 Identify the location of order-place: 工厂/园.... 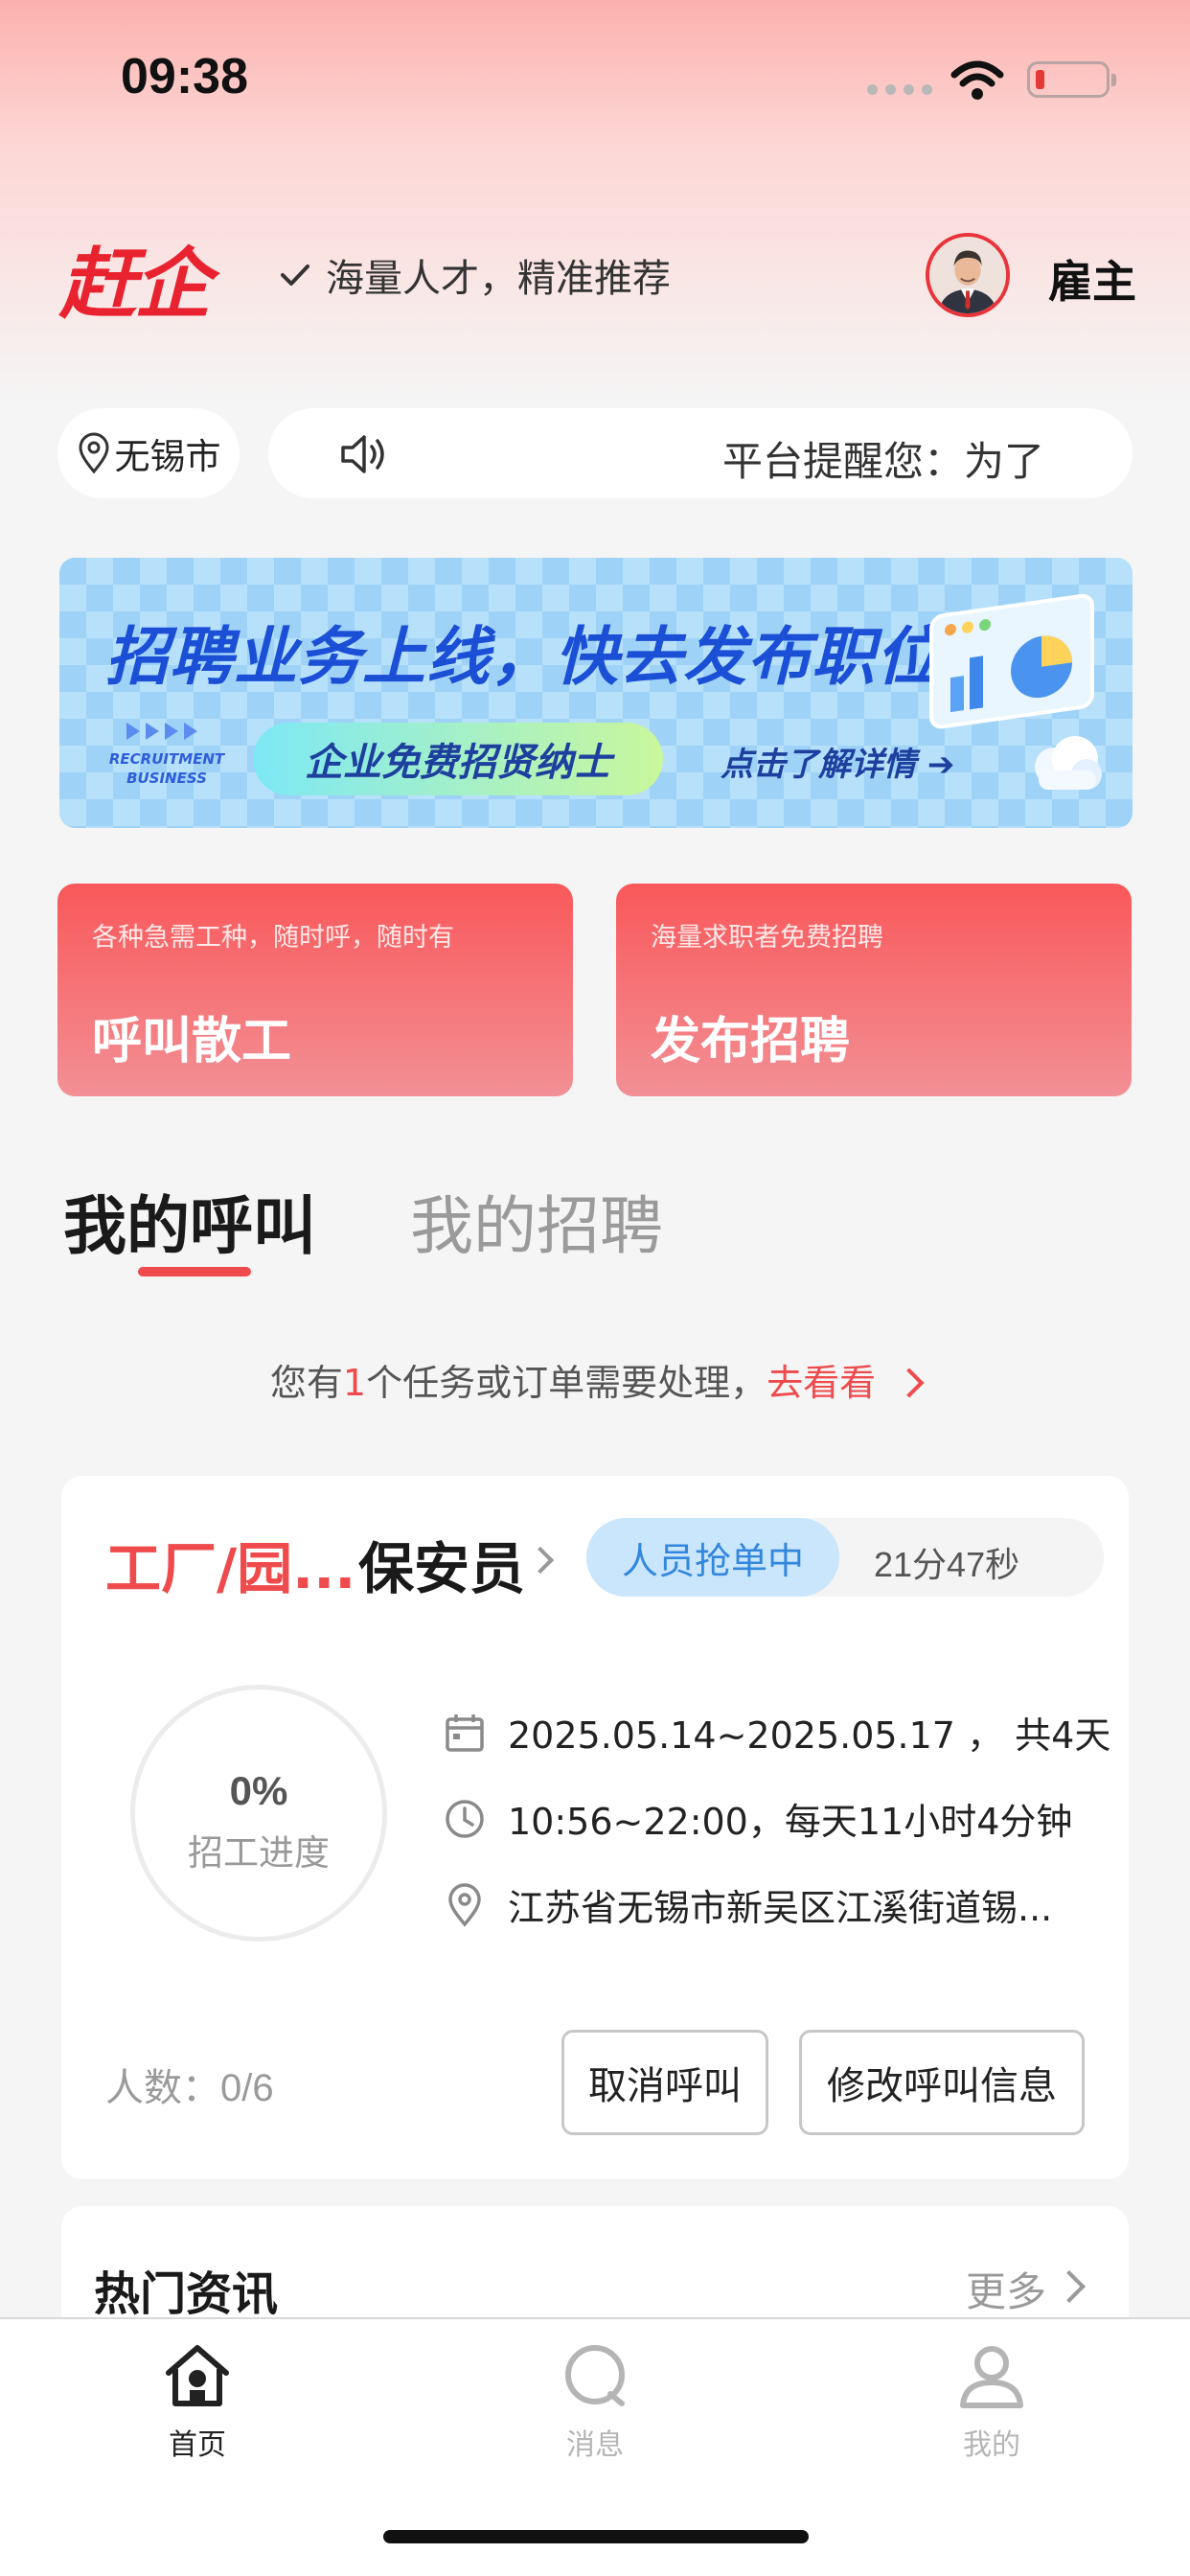
(230, 1568).